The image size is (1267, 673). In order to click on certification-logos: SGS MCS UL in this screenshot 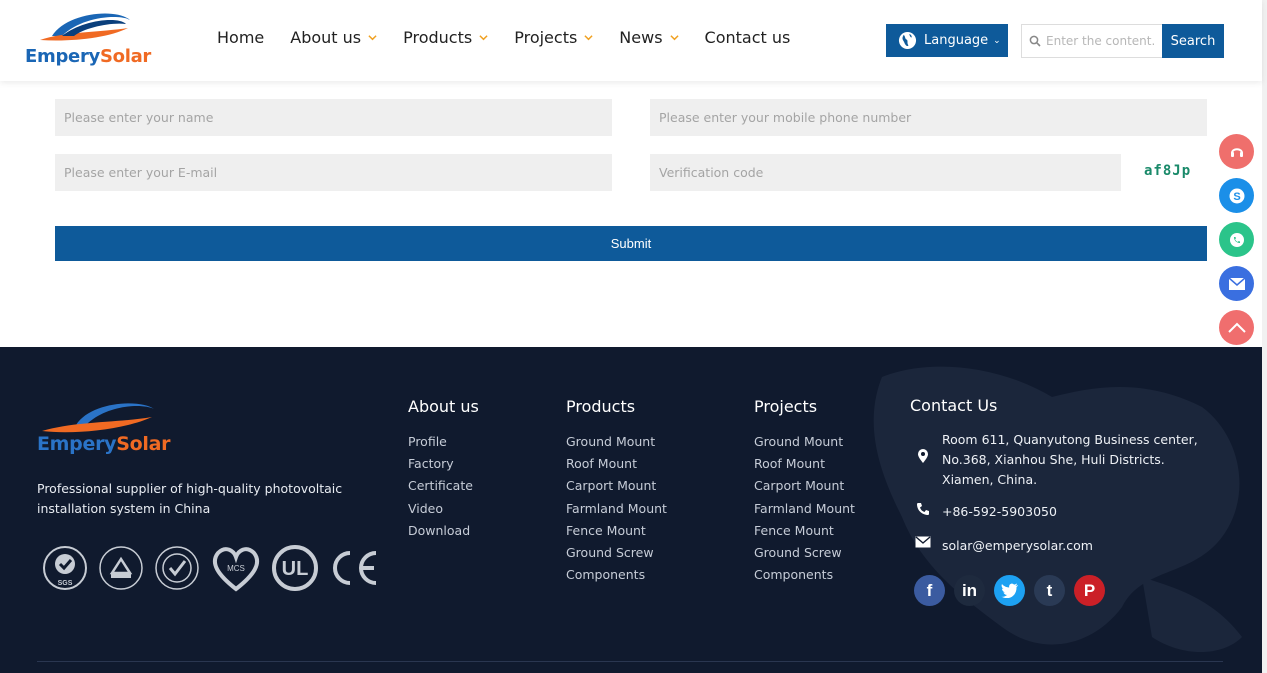, I will do `click(213, 568)`.